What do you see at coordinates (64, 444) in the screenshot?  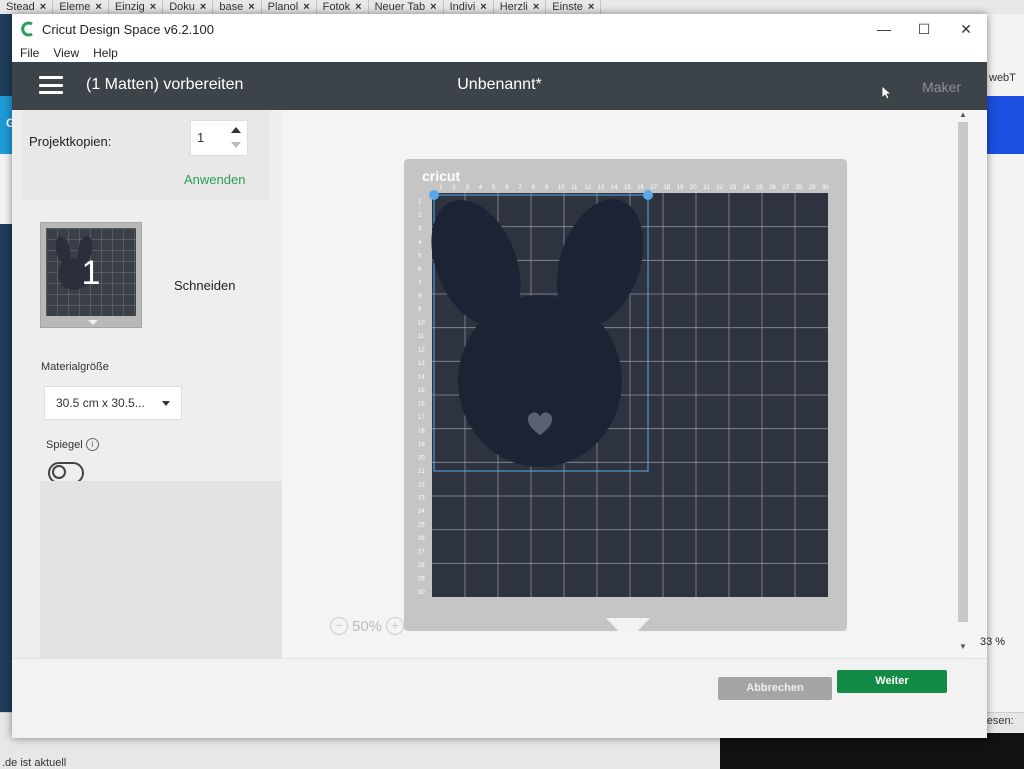 I see `mirror-label: Spiegel` at bounding box center [64, 444].